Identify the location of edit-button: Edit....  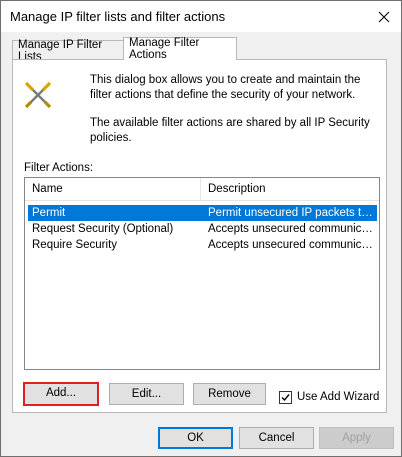
(146, 394).